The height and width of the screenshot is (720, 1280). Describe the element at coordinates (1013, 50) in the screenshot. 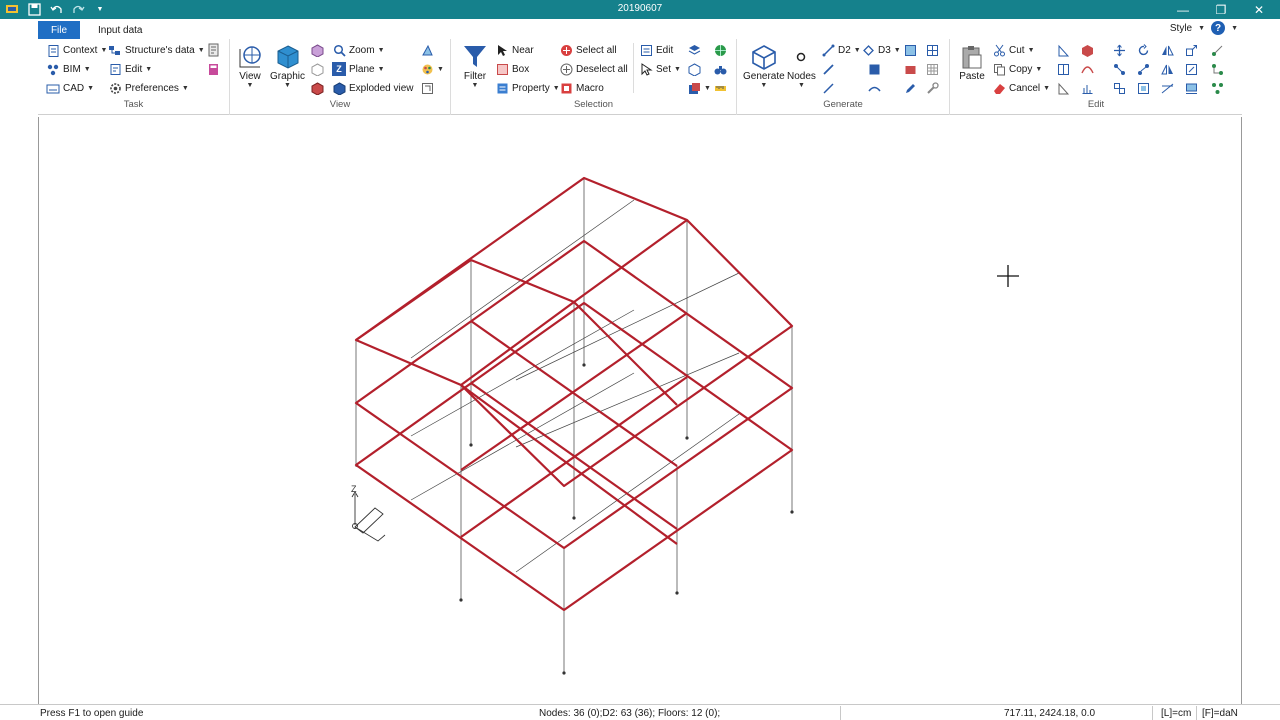

I see `cut-button: Cut ▼` at that location.